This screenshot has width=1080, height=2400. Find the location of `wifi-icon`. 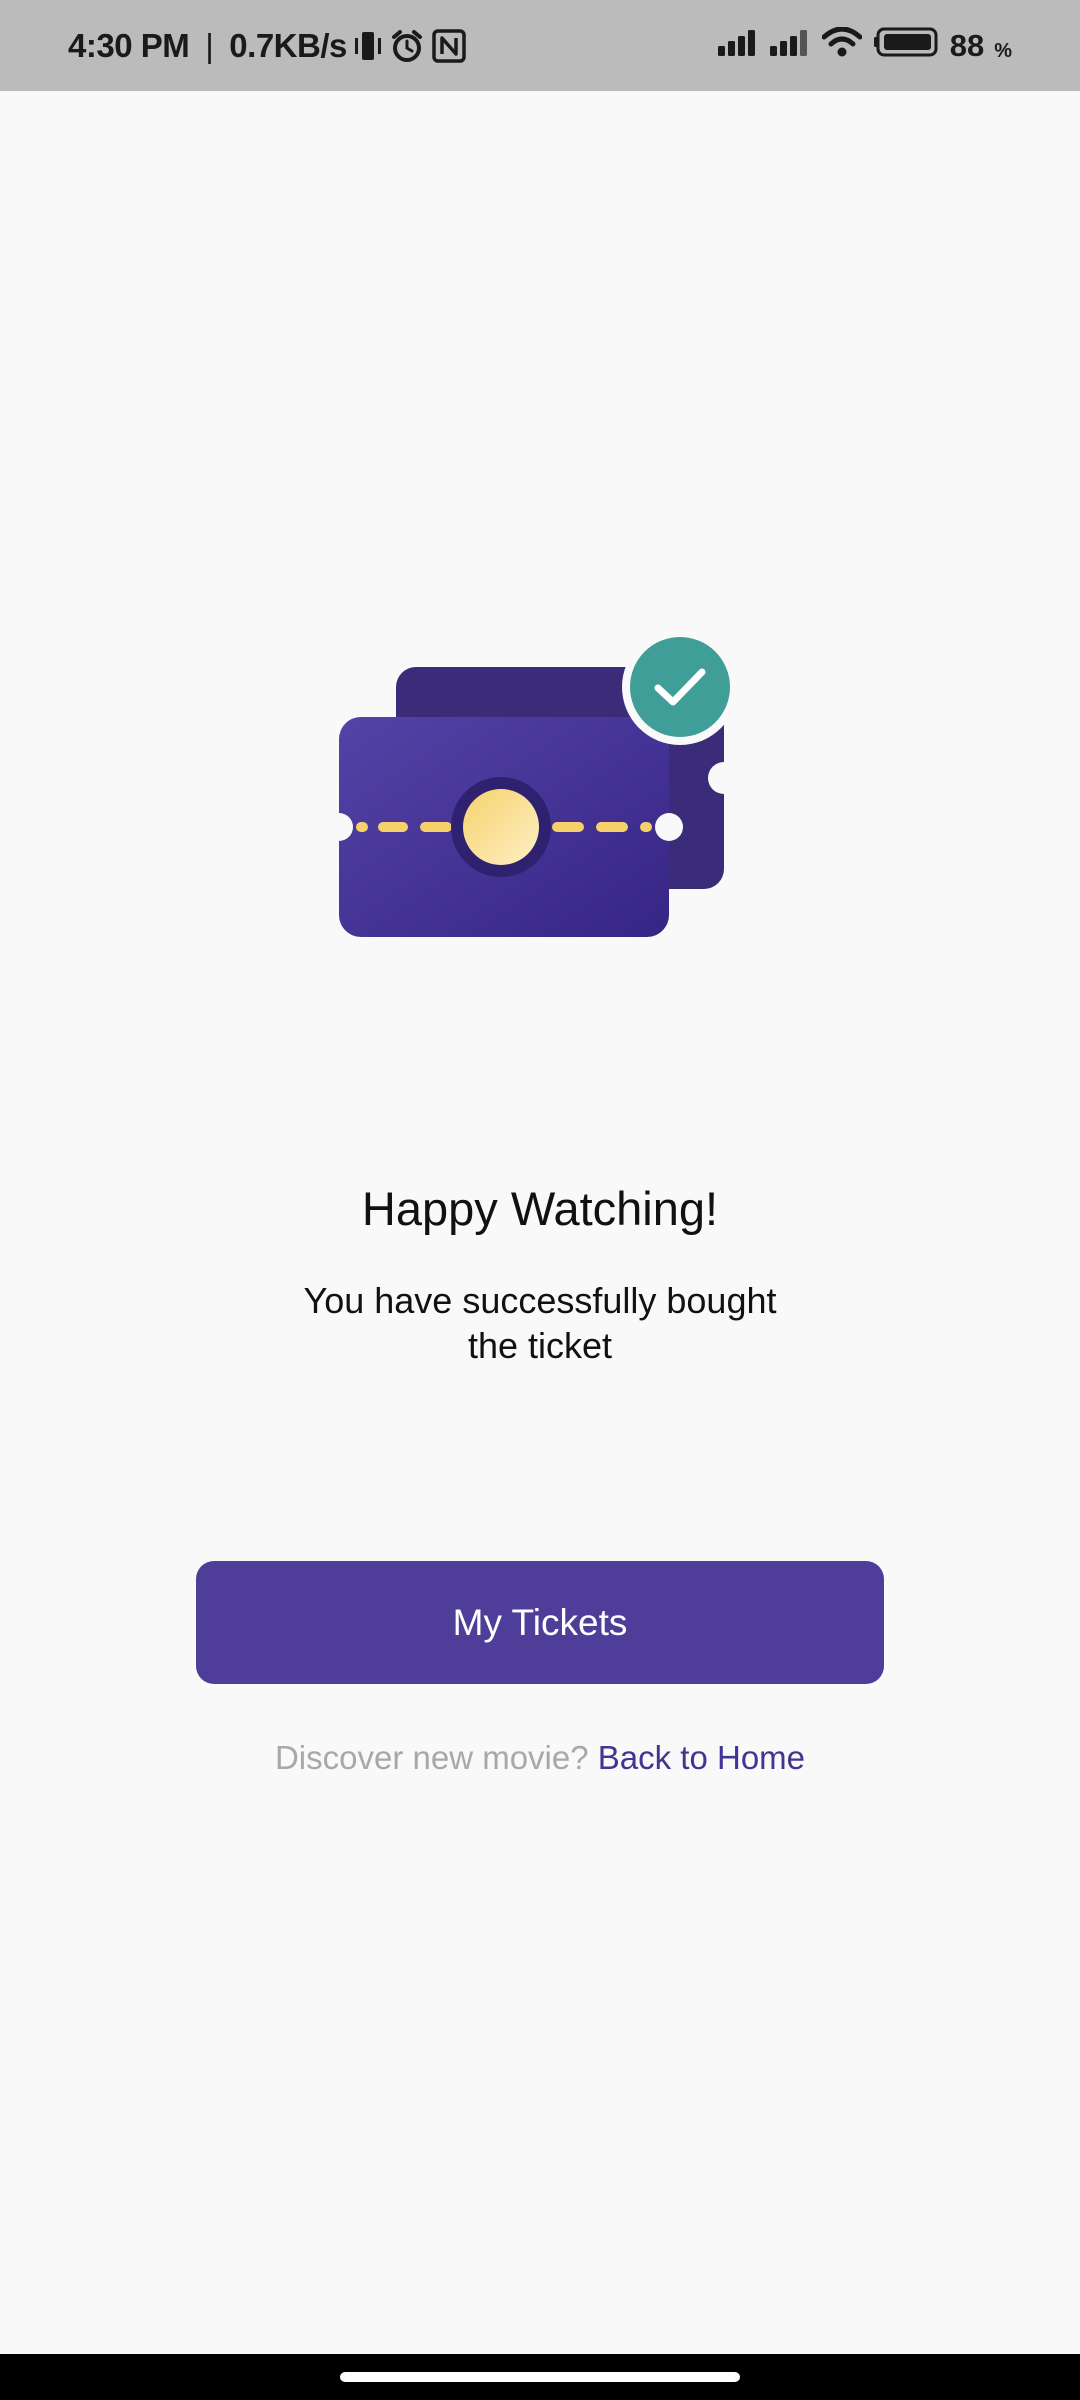

wifi-icon is located at coordinates (842, 45).